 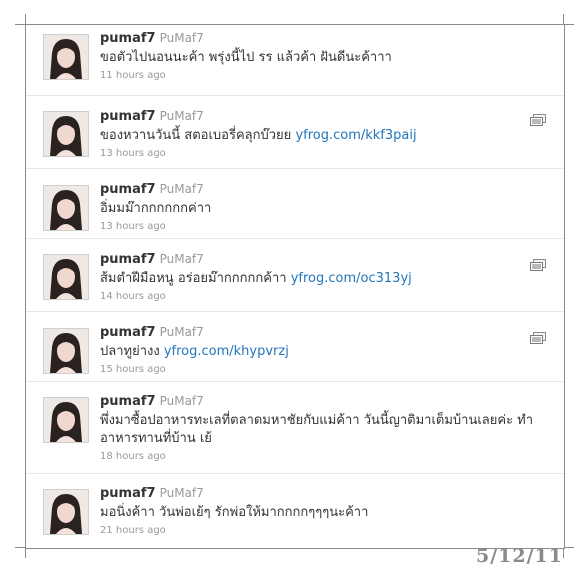 What do you see at coordinates (325, 369) in the screenshot?
I see `timestamp: 15 hours ago` at bounding box center [325, 369].